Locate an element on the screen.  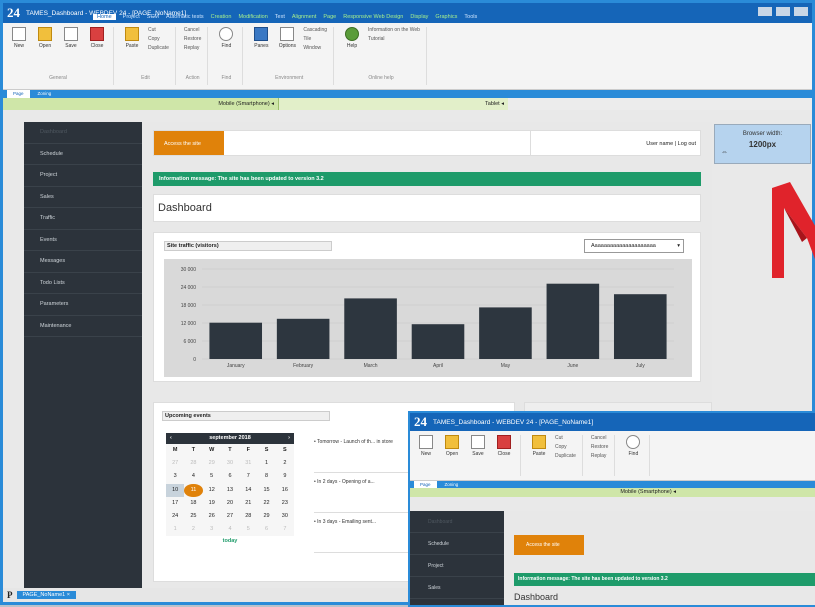
calendar-day: 10 is located at coordinates (175, 490).